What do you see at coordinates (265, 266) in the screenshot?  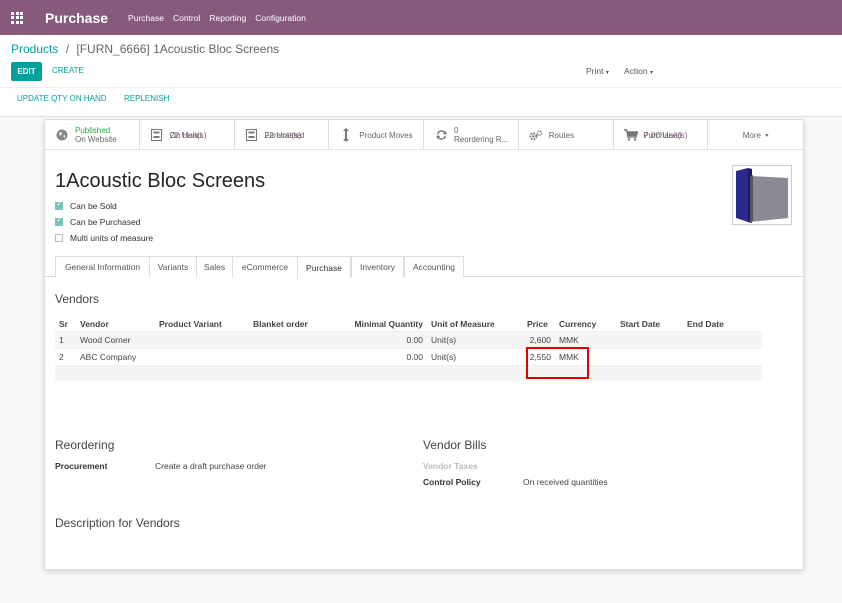 I see `tab-ecommerce: eCommerce` at bounding box center [265, 266].